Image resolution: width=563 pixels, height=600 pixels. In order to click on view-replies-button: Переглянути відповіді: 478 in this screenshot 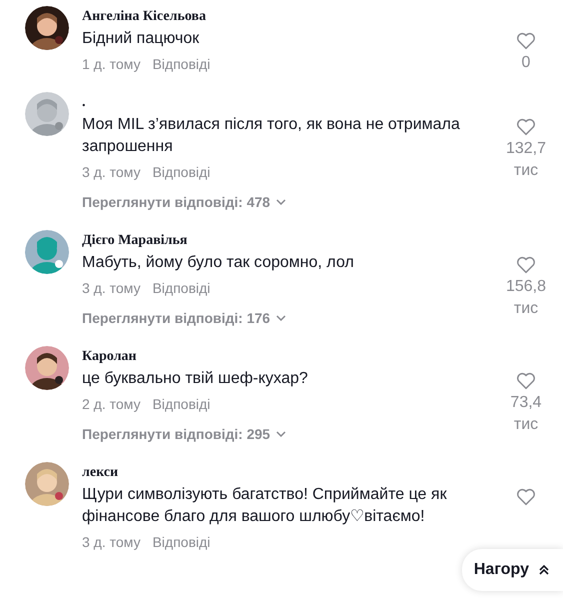, I will do `click(184, 202)`.